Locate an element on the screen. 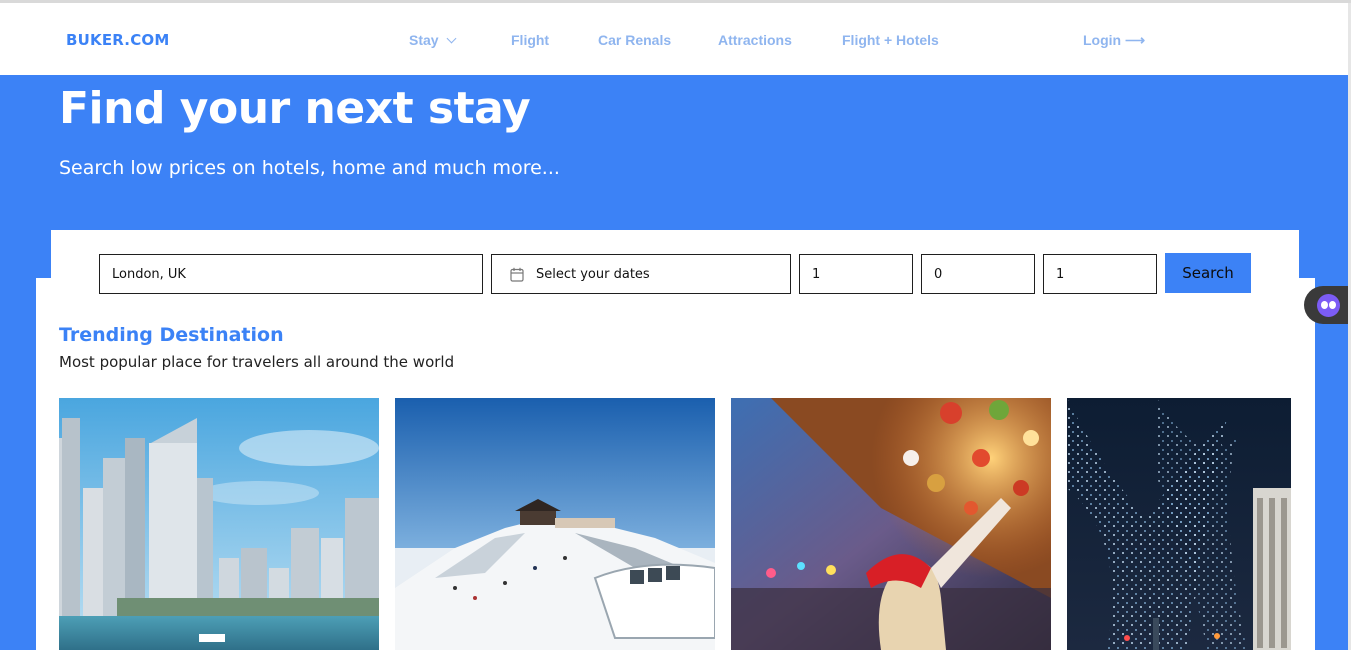 The height and width of the screenshot is (650, 1351). destination-card-lights is located at coordinates (1179, 524).